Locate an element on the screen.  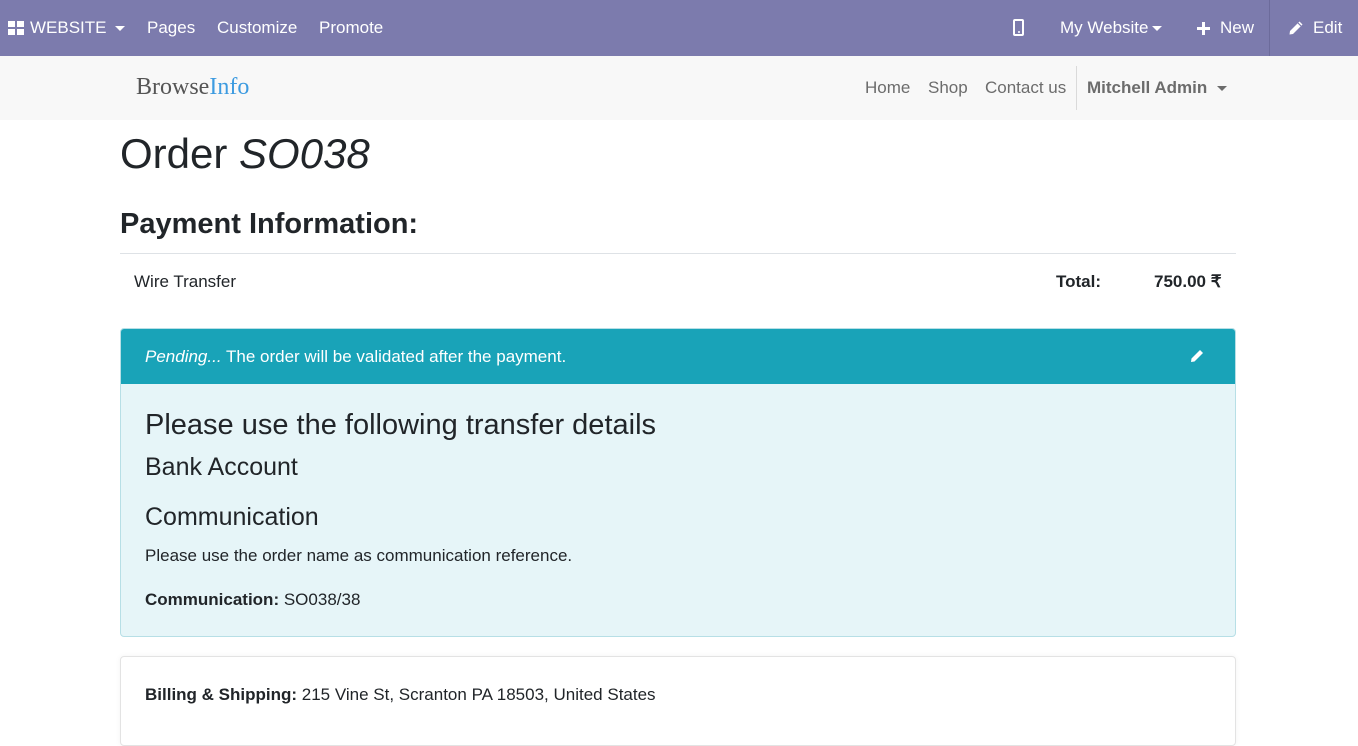
logo-text-info: Info is located at coordinates (229, 87).